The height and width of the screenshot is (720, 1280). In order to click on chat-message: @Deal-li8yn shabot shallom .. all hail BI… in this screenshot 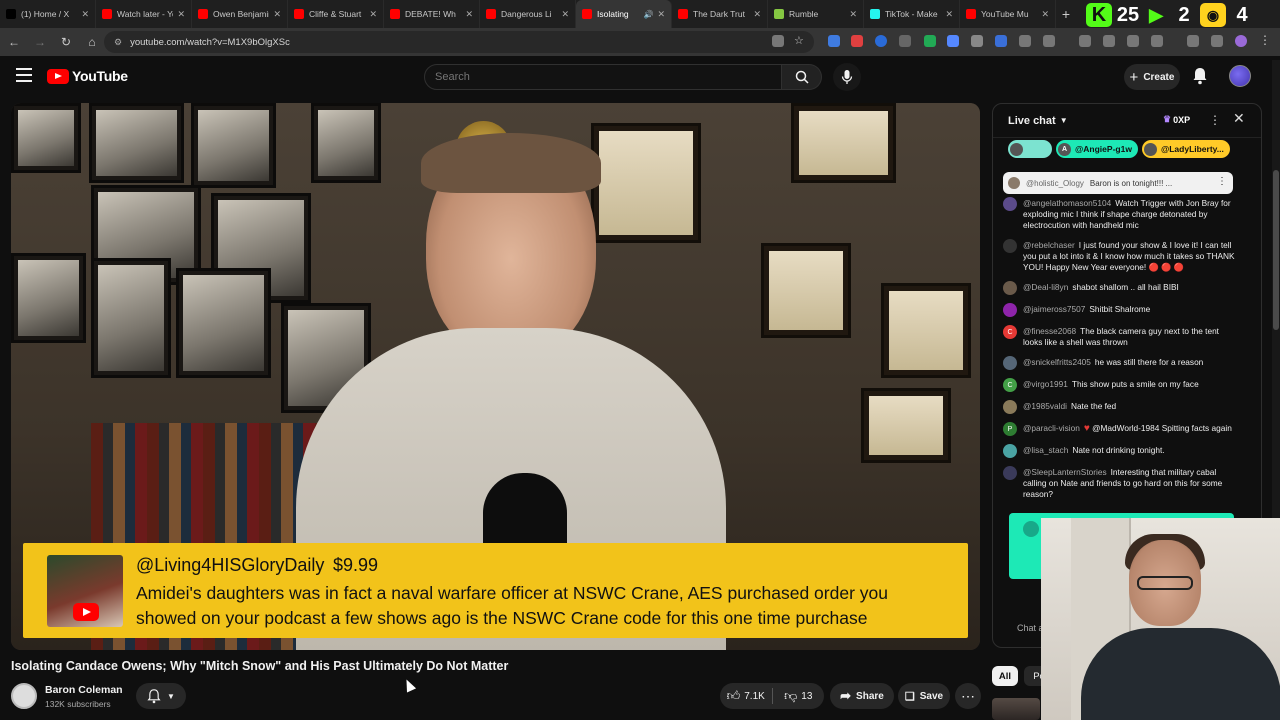, I will do `click(1120, 288)`.